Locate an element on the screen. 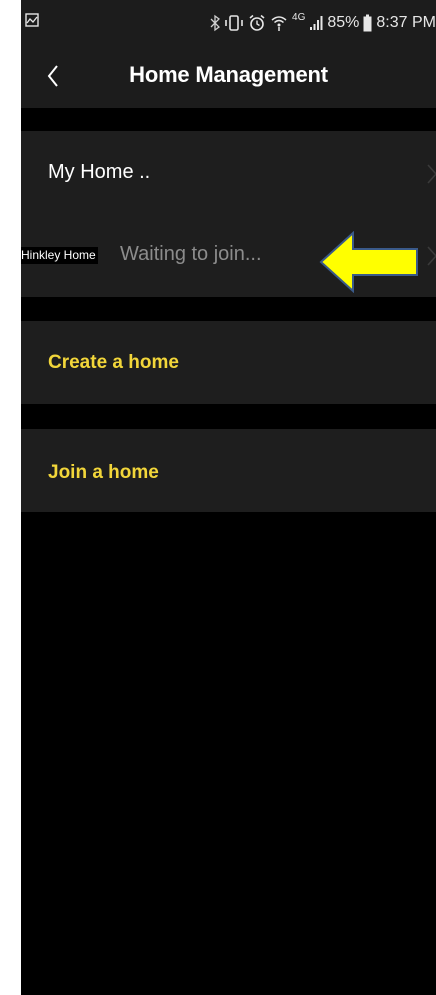  status-icons: 4G 85% 8:37 PM is located at coordinates (323, 23).